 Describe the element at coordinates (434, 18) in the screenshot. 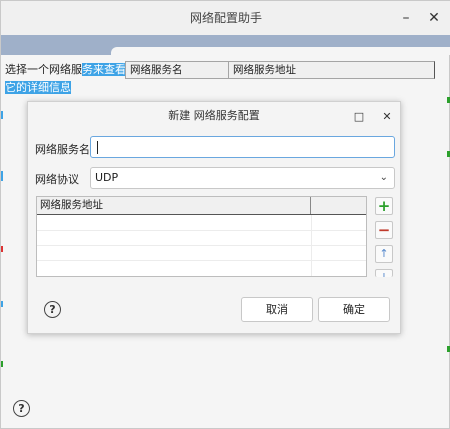

I see `close-button: ✕` at that location.